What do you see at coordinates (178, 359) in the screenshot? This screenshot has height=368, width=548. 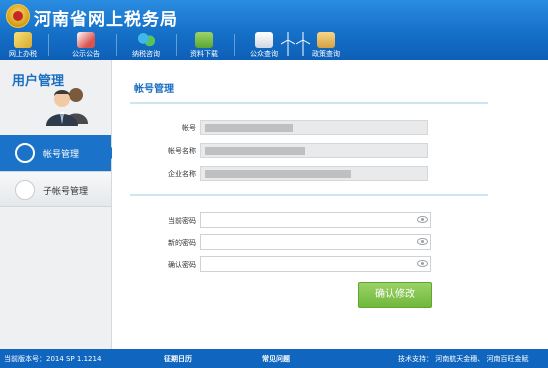 I see `tax-calendar-link: 征期日历` at bounding box center [178, 359].